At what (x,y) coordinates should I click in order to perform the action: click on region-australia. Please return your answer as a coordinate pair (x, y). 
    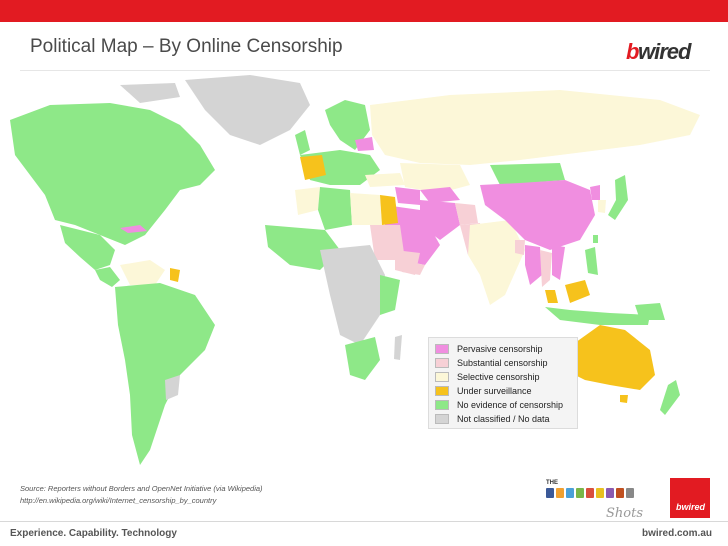
    Looking at the image, I should click on (610, 357).